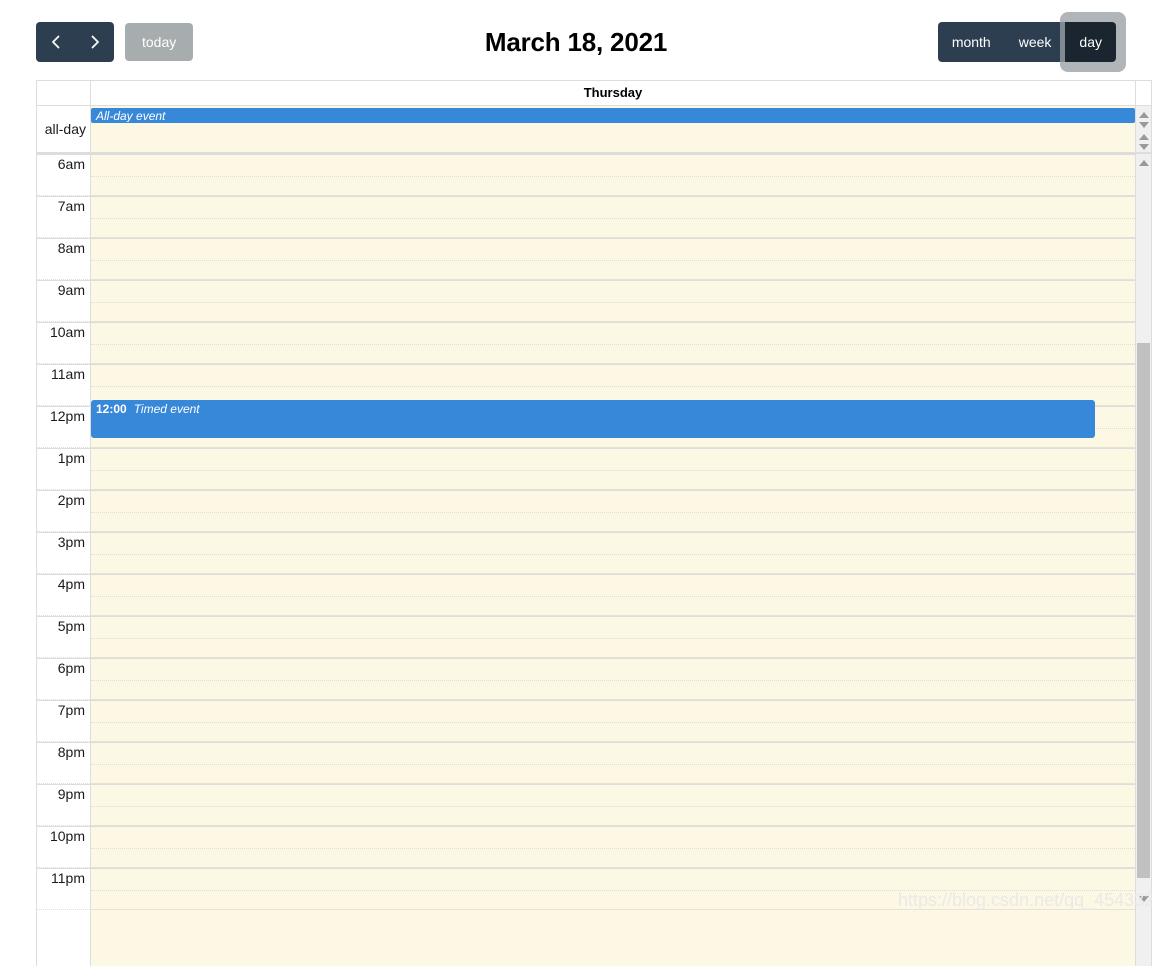  I want to click on watermark: https://blog.csdn.net/qq_45433217, so click(1025, 900).